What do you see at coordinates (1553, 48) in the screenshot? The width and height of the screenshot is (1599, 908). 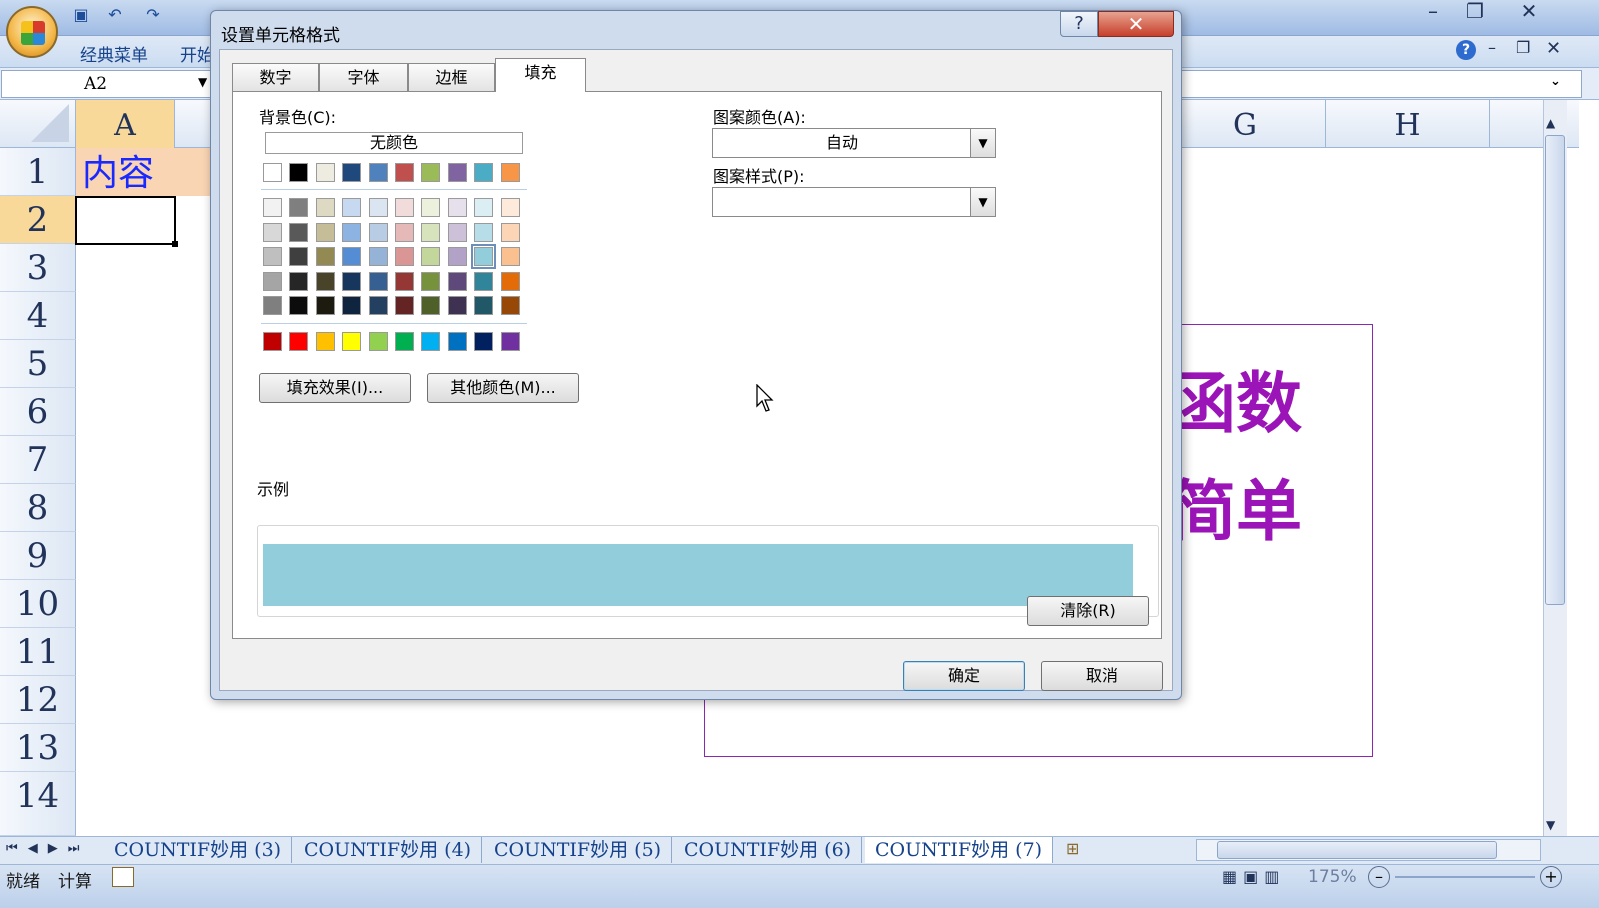 I see `close-workbook-icon: ✕` at bounding box center [1553, 48].